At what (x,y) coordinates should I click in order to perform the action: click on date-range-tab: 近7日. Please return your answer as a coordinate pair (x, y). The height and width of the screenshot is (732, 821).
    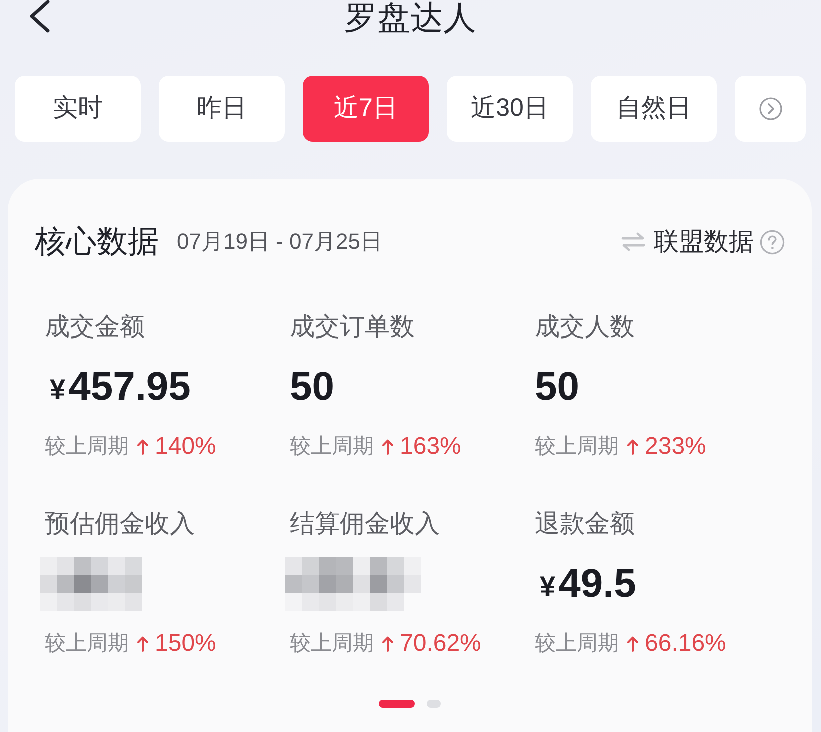
    Looking at the image, I should click on (366, 109).